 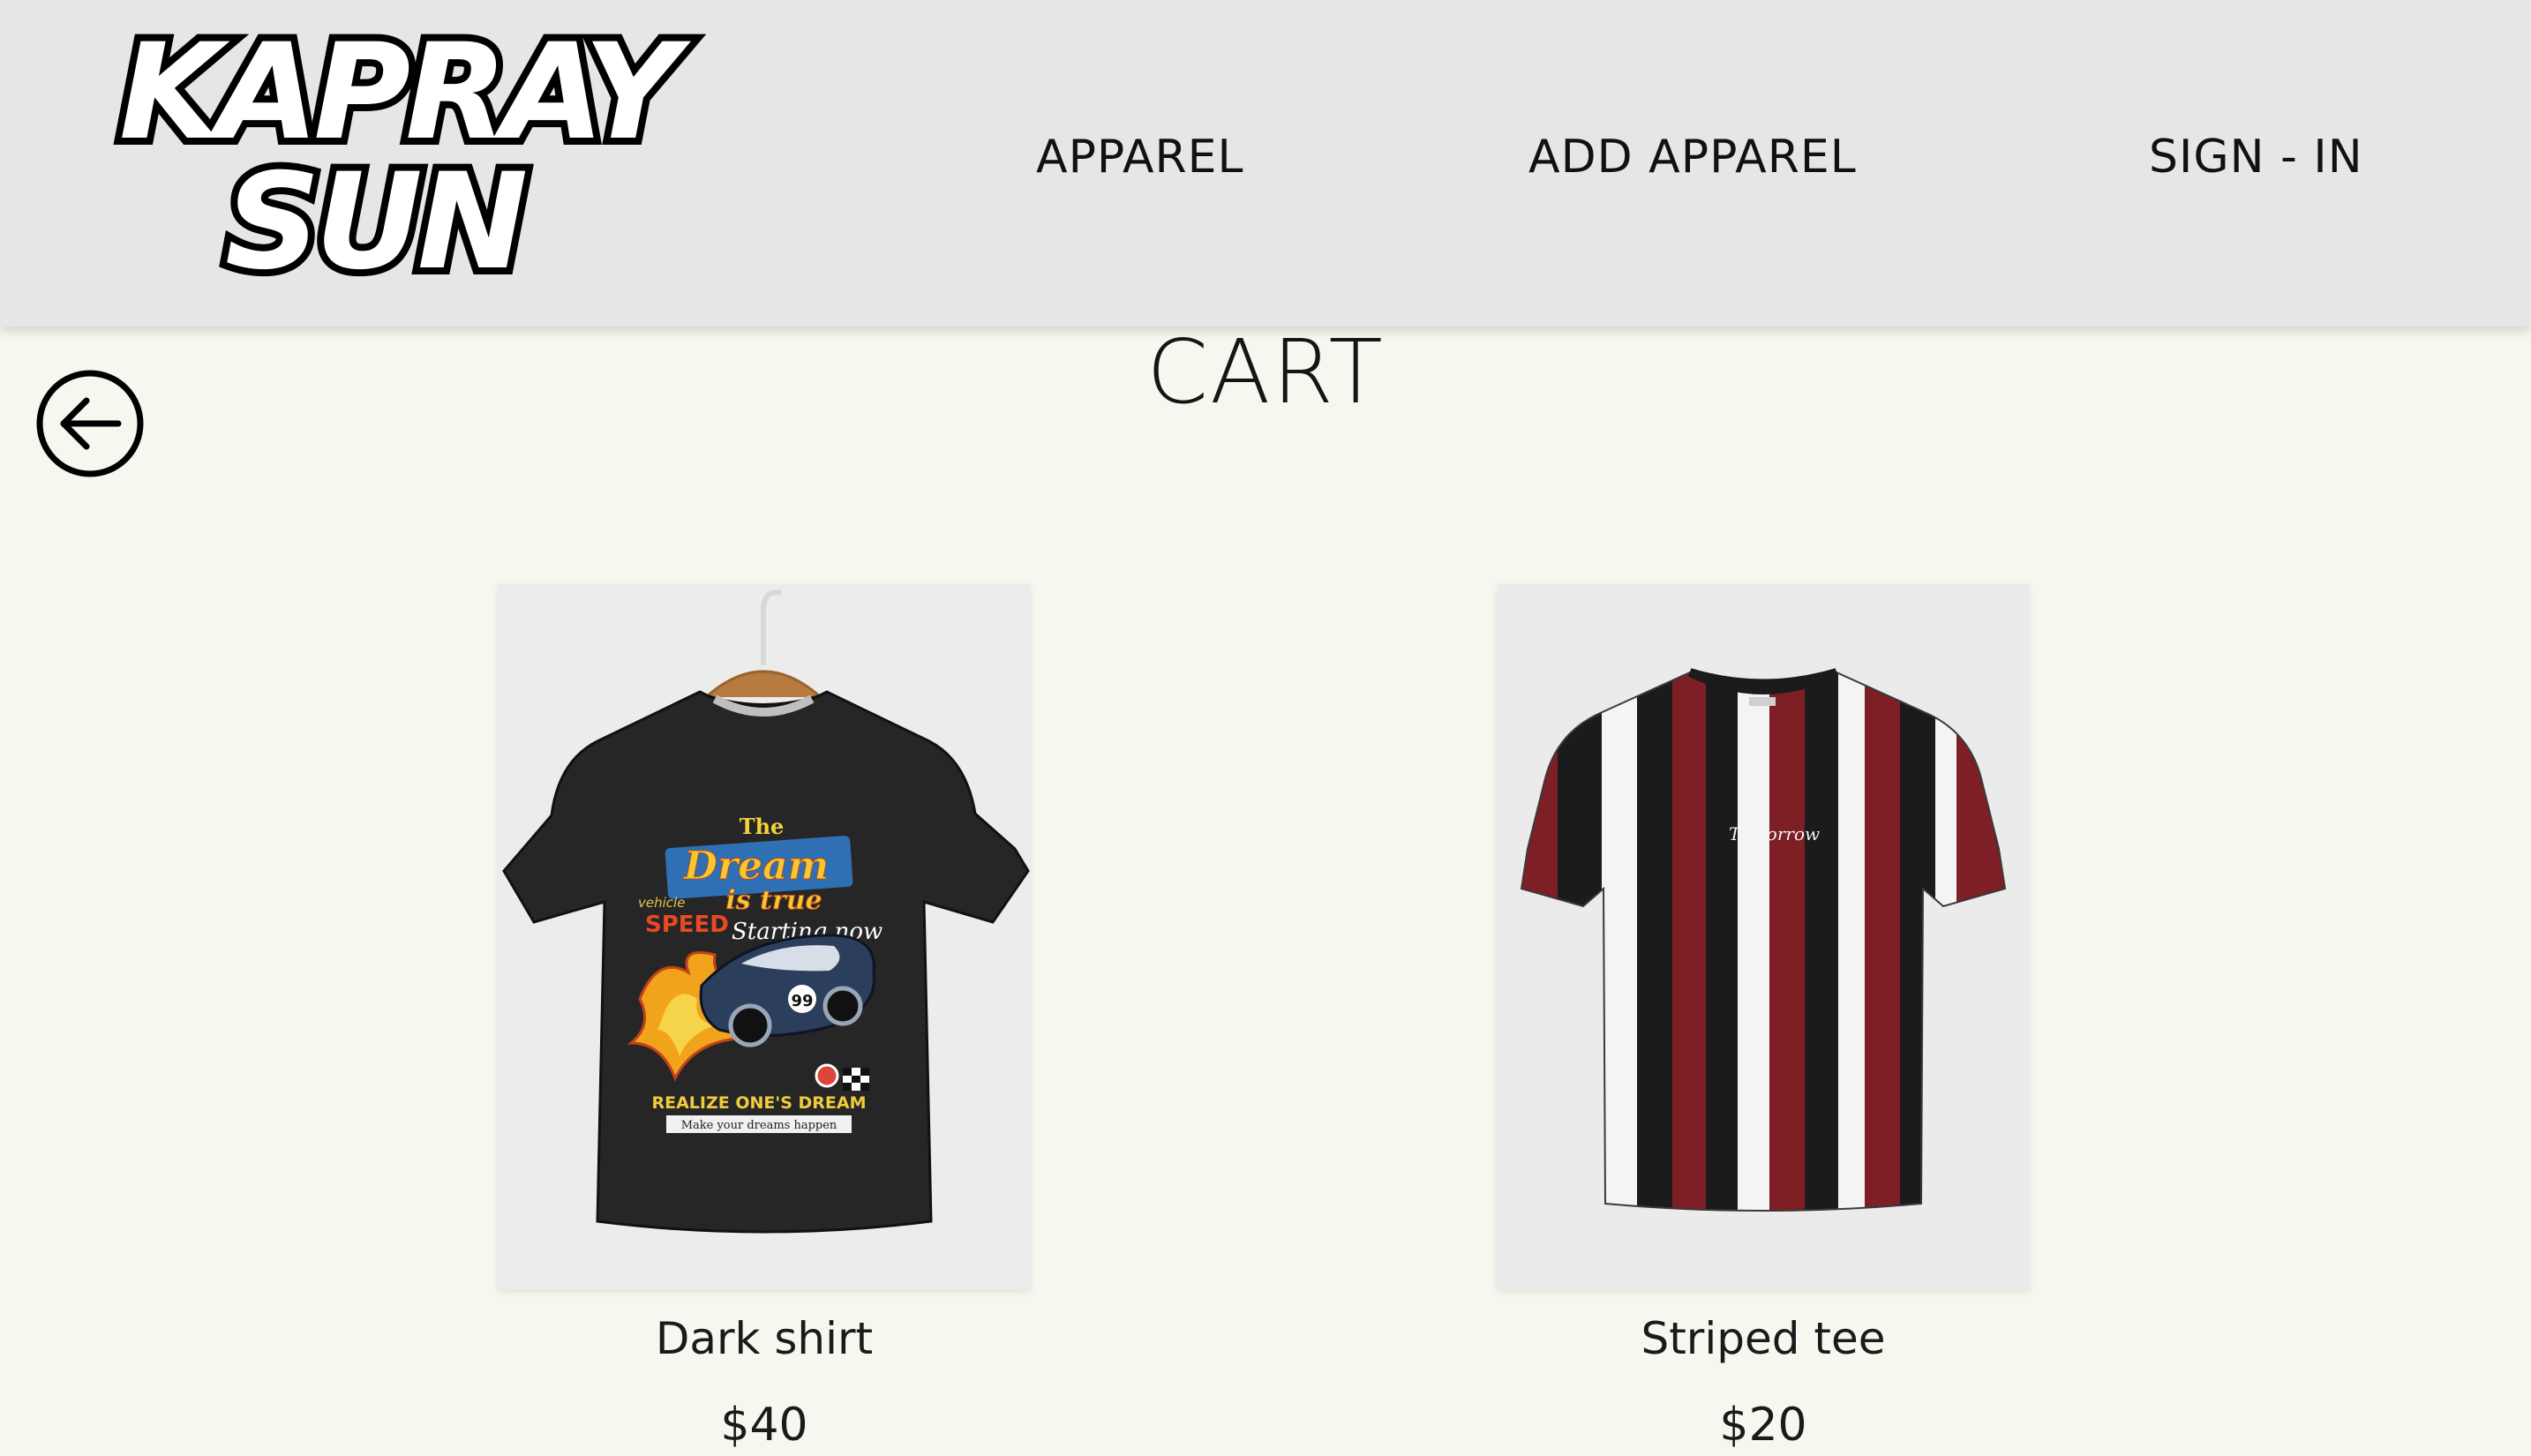 I want to click on back-button, so click(x=90, y=423).